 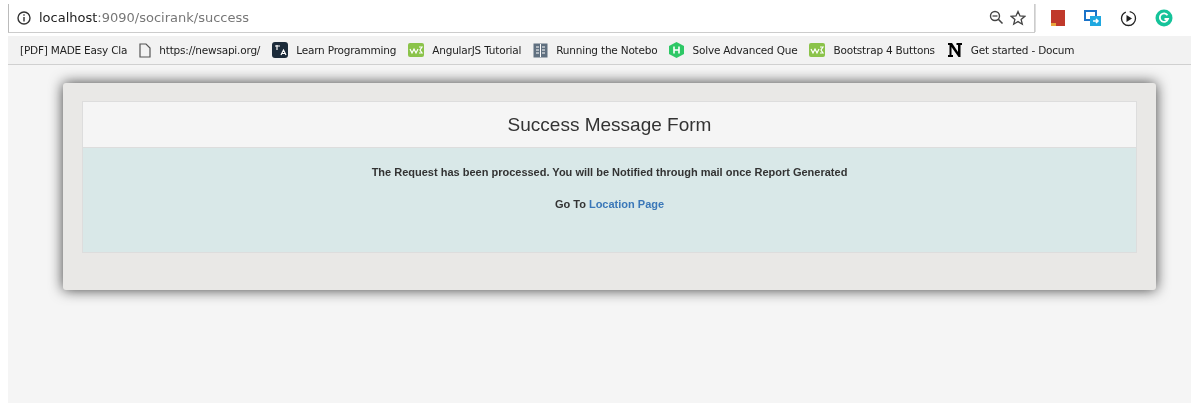 I want to click on play-icon, so click(x=1128, y=18).